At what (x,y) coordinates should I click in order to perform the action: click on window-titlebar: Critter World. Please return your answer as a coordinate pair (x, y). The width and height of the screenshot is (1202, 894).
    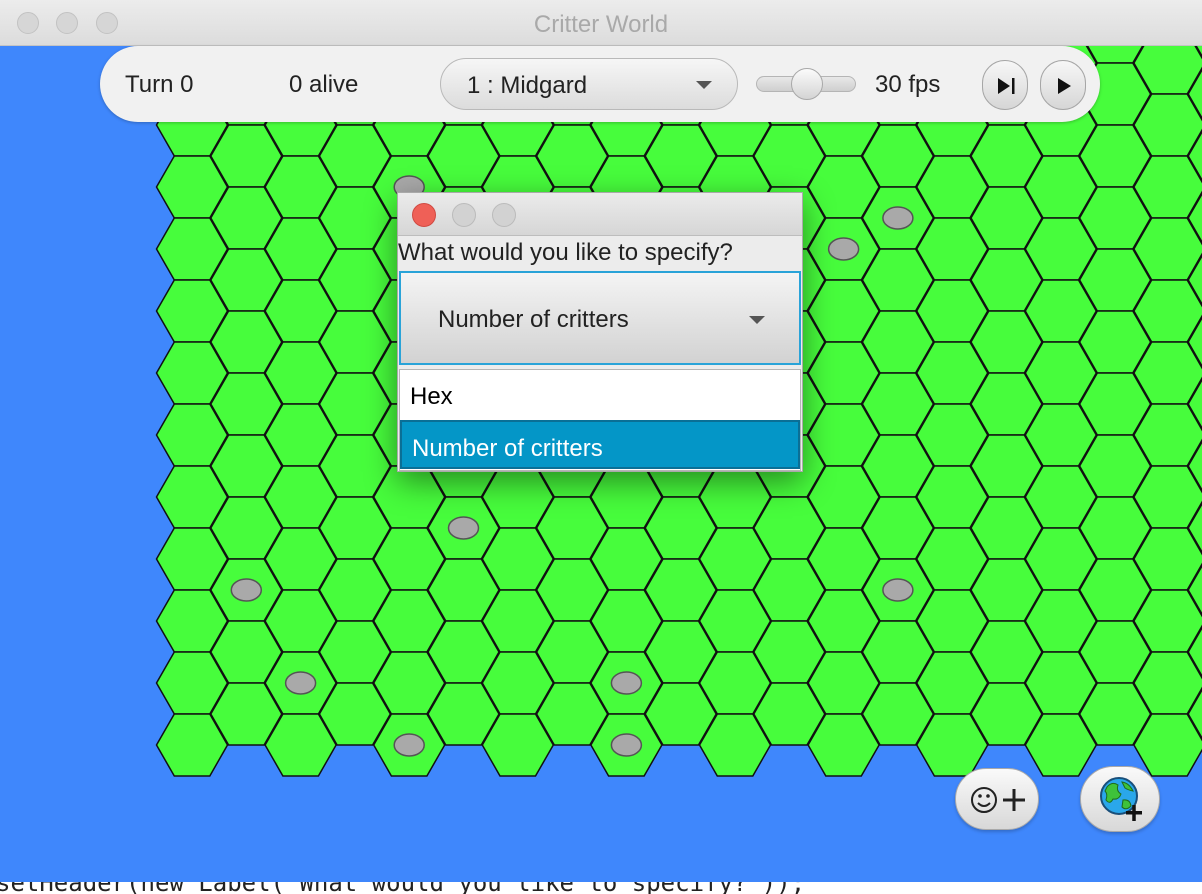
    Looking at the image, I should click on (601, 23).